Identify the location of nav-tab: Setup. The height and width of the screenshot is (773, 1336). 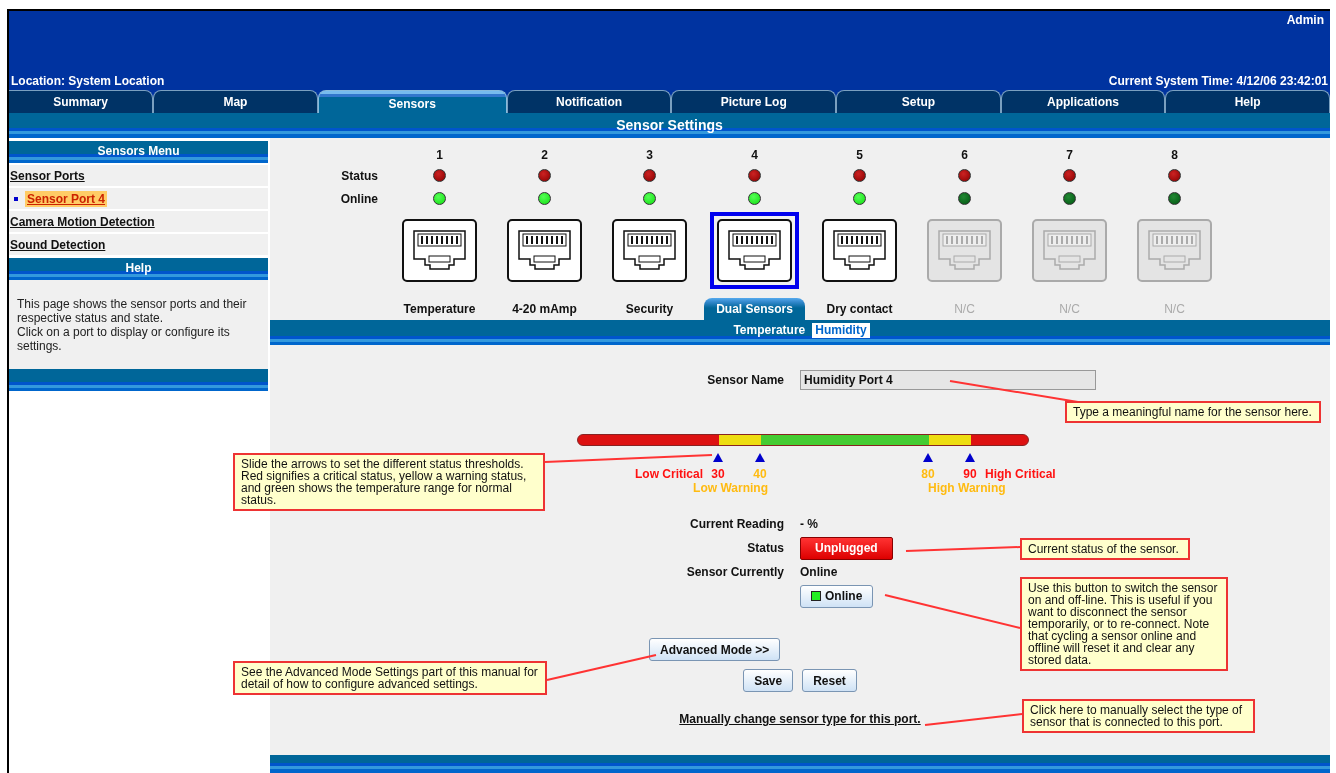
(918, 101).